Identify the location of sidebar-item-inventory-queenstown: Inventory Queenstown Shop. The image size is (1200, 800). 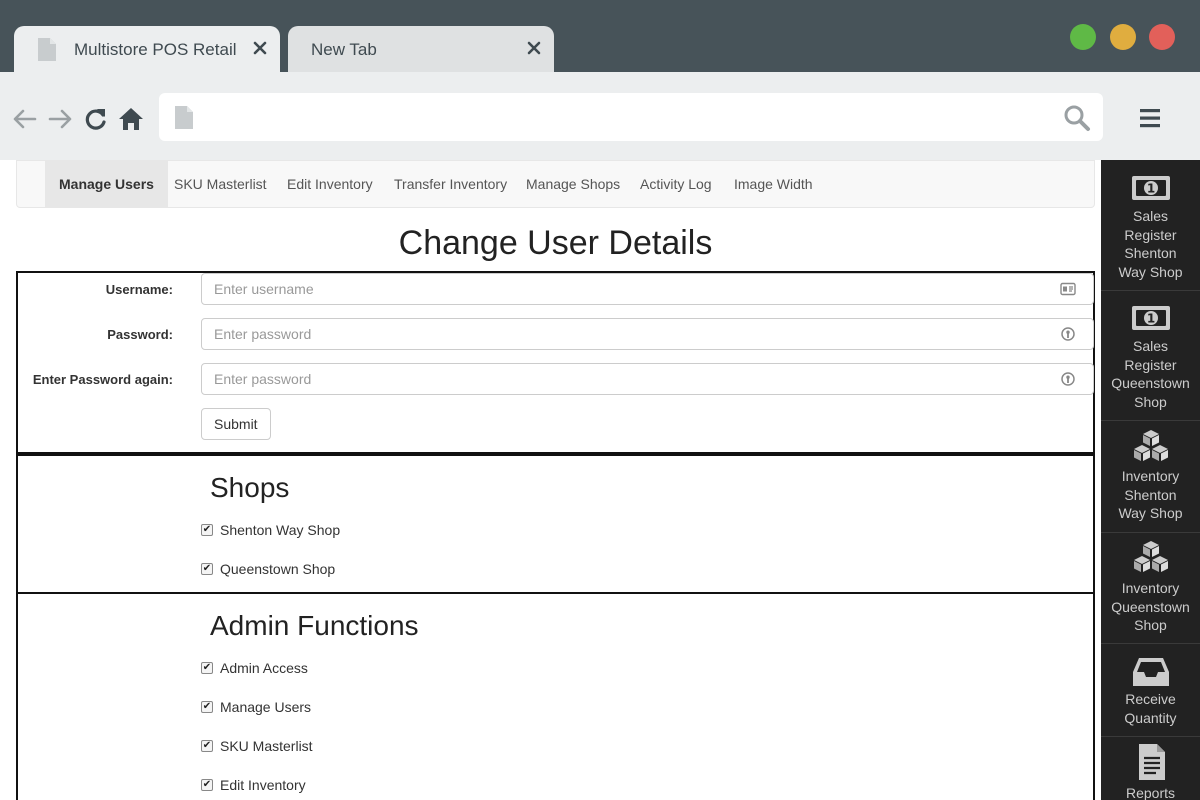
(1150, 588).